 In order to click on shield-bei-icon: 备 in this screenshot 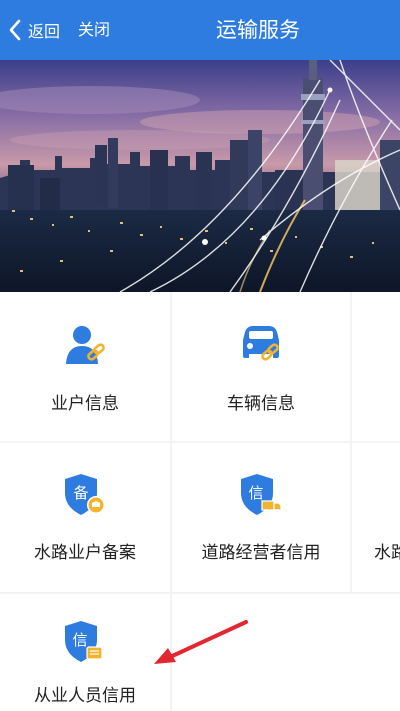, I will do `click(85, 495)`.